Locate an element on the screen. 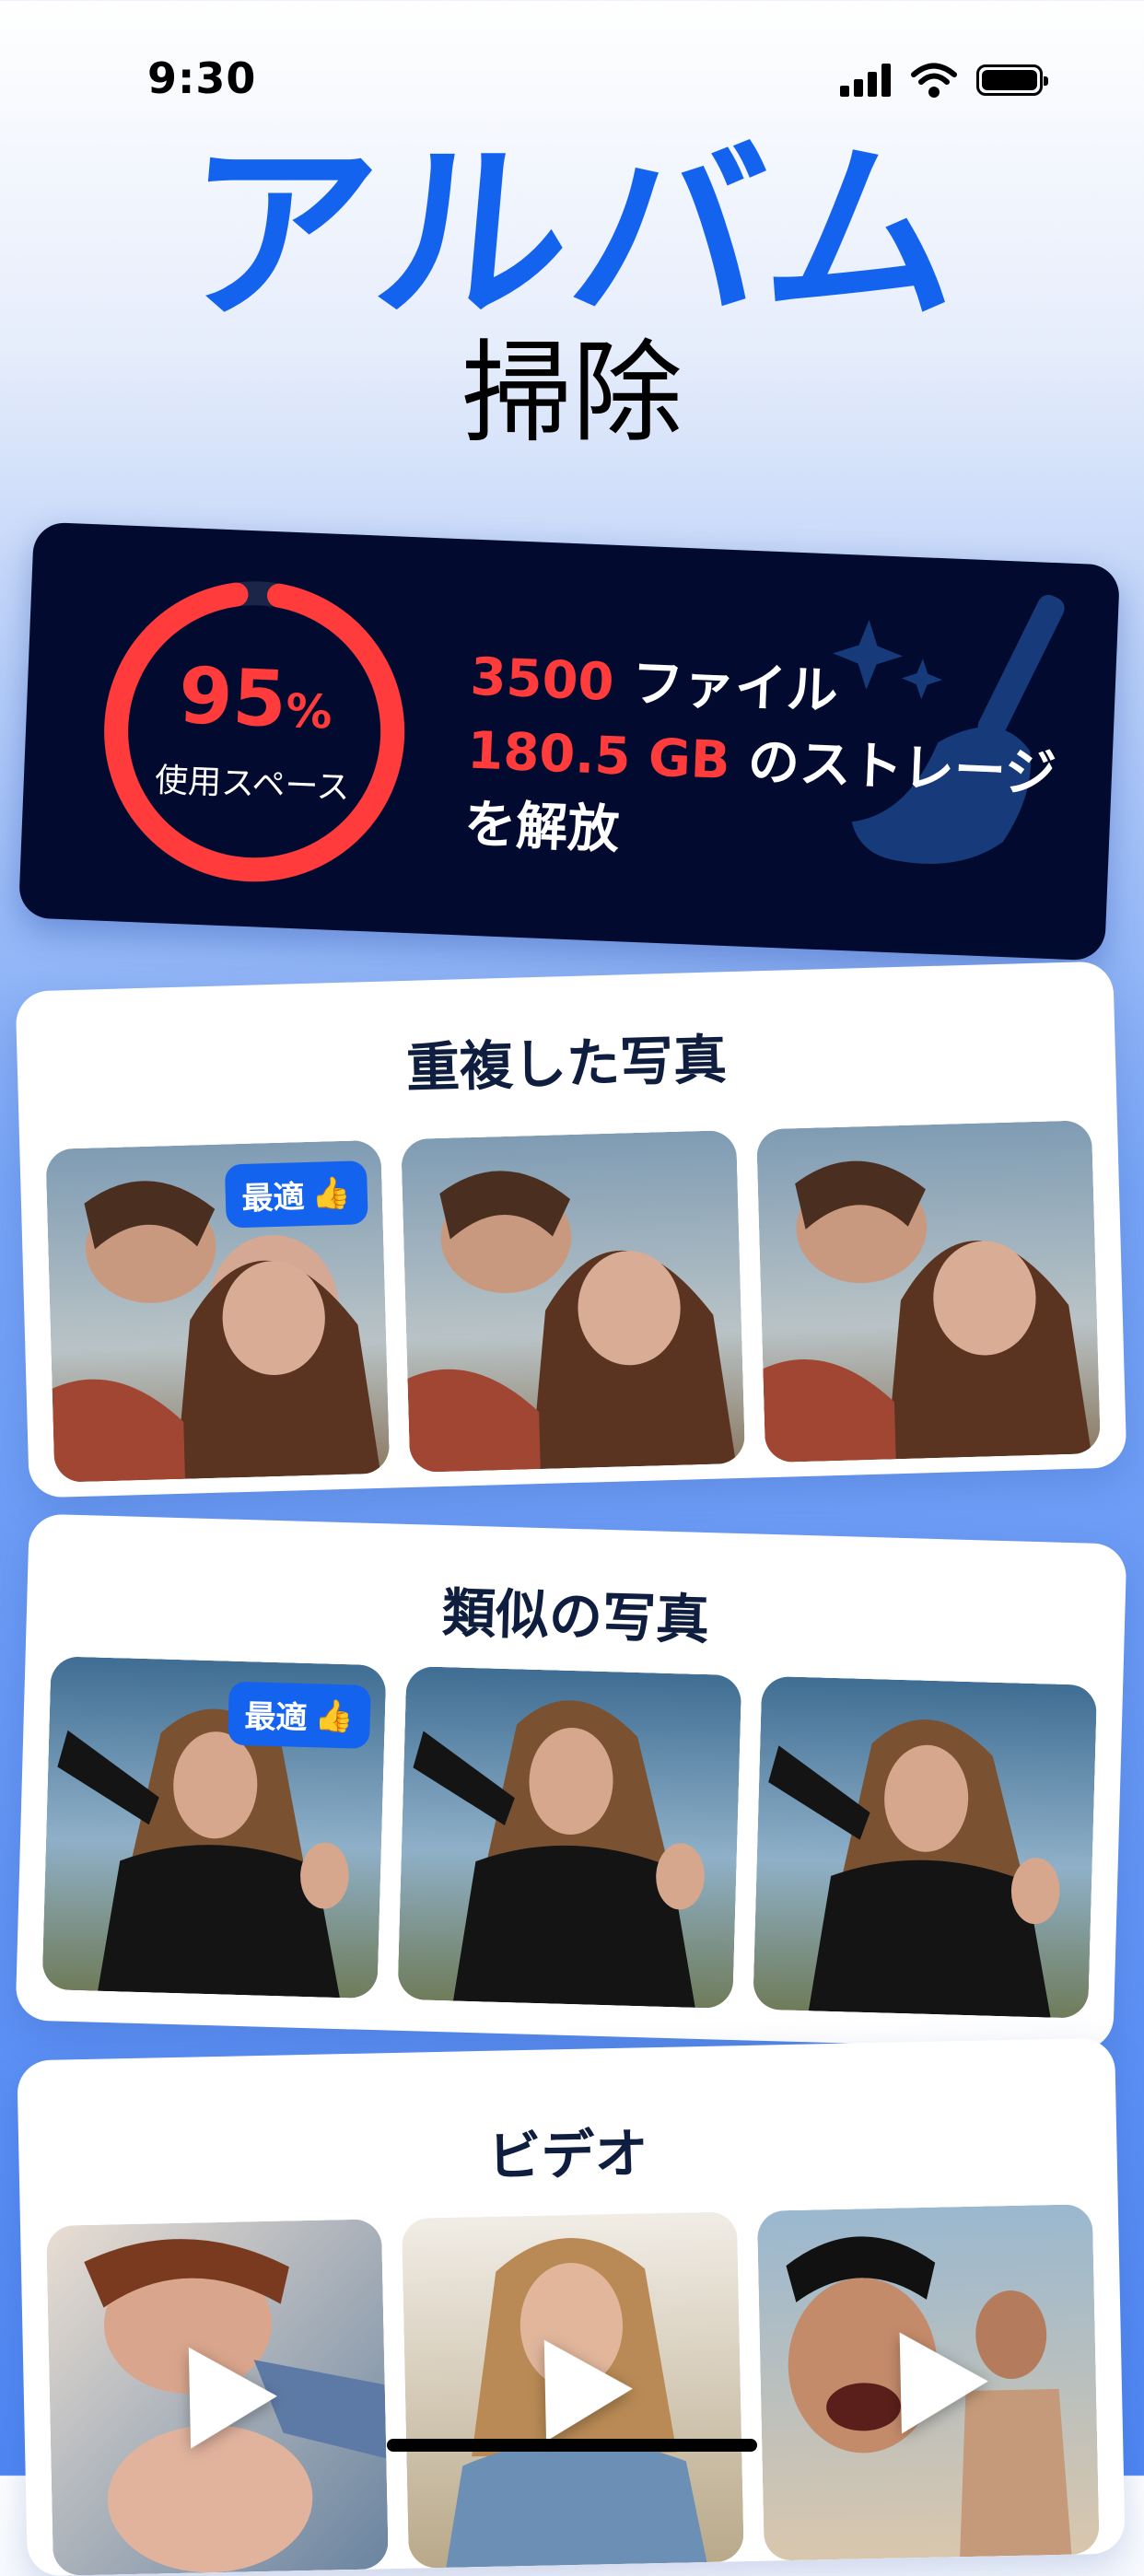 The height and width of the screenshot is (2576, 1144). app-subtitle: 掃除 is located at coordinates (572, 394).